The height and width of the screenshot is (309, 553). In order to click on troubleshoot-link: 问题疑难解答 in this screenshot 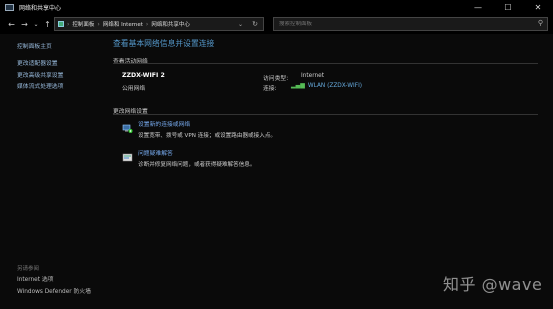, I will do `click(196, 152)`.